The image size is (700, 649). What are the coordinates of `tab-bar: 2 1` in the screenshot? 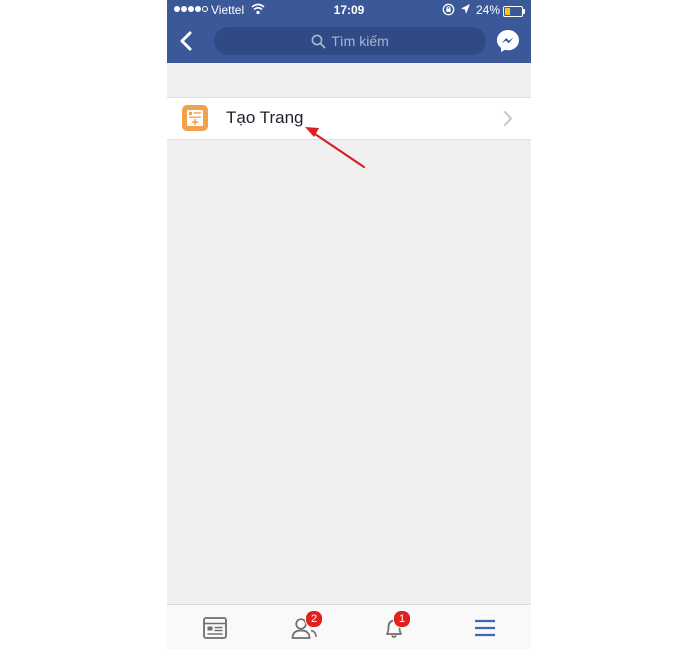 It's located at (349, 626).